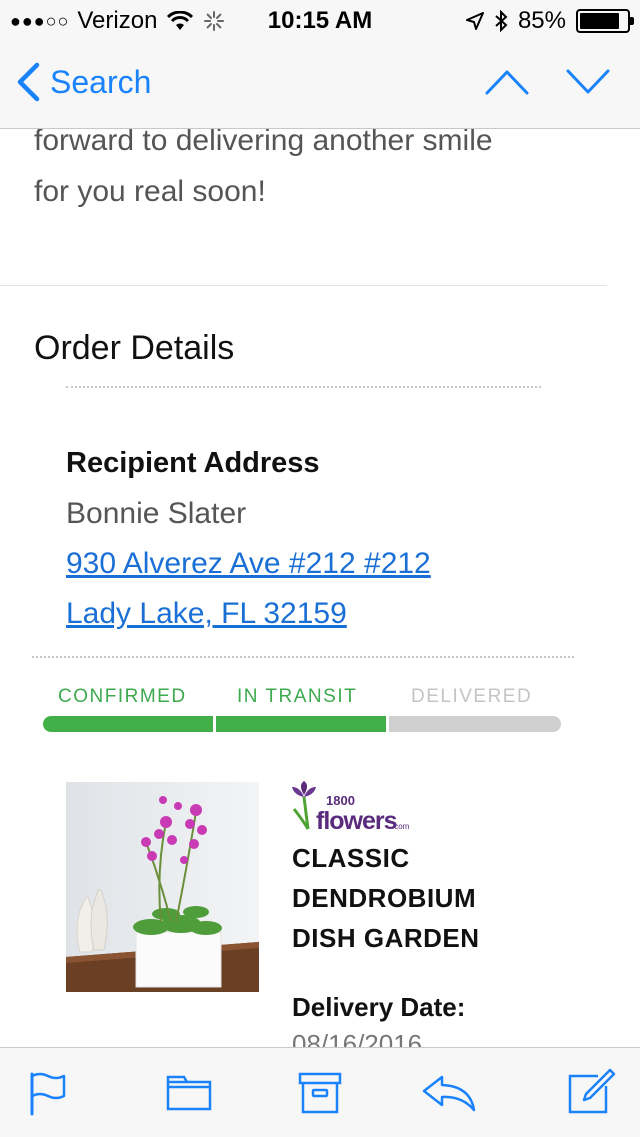  What do you see at coordinates (386, 938) in the screenshot?
I see `product-name-line: DISH GARDEN` at bounding box center [386, 938].